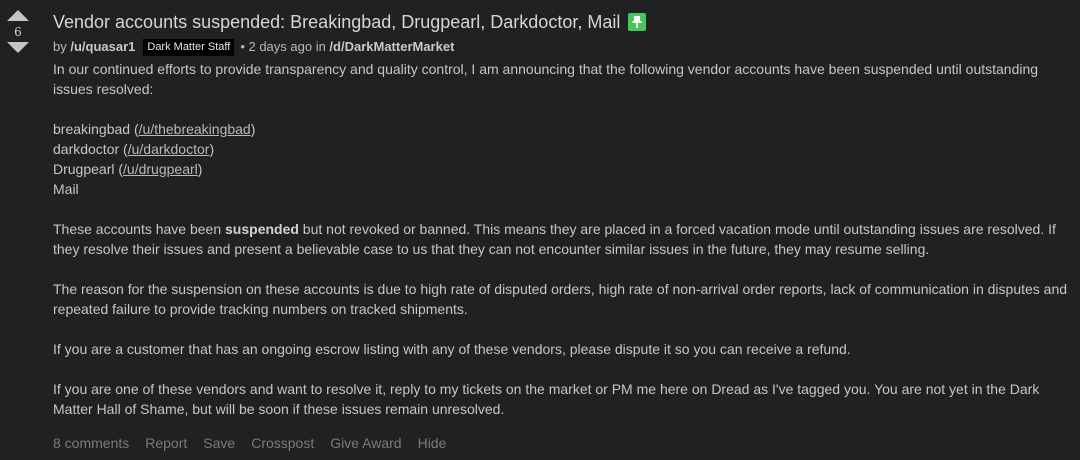  I want to click on hide-button: Hide, so click(432, 443).